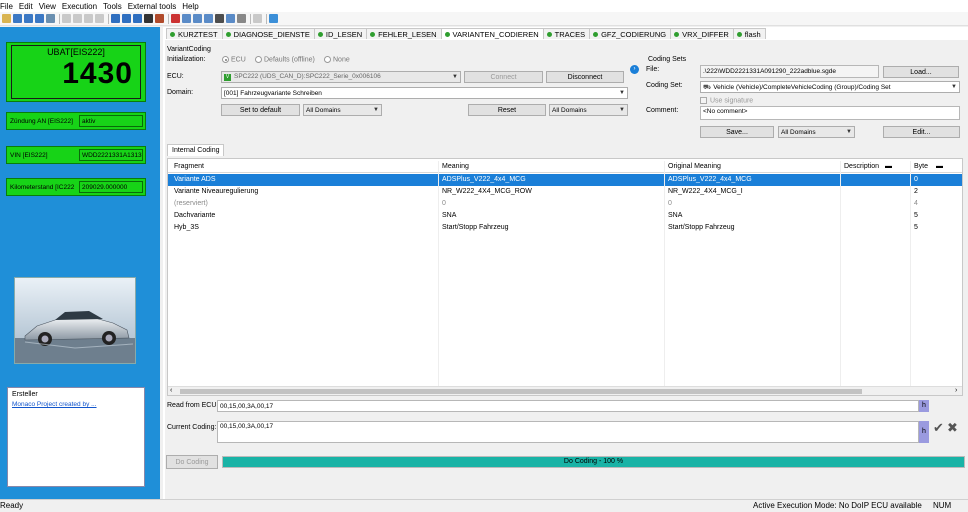 The image size is (968, 512). What do you see at coordinates (565, 216) in the screenshot?
I see `table-row: Dachvariante SNA SNA 5 0` at bounding box center [565, 216].